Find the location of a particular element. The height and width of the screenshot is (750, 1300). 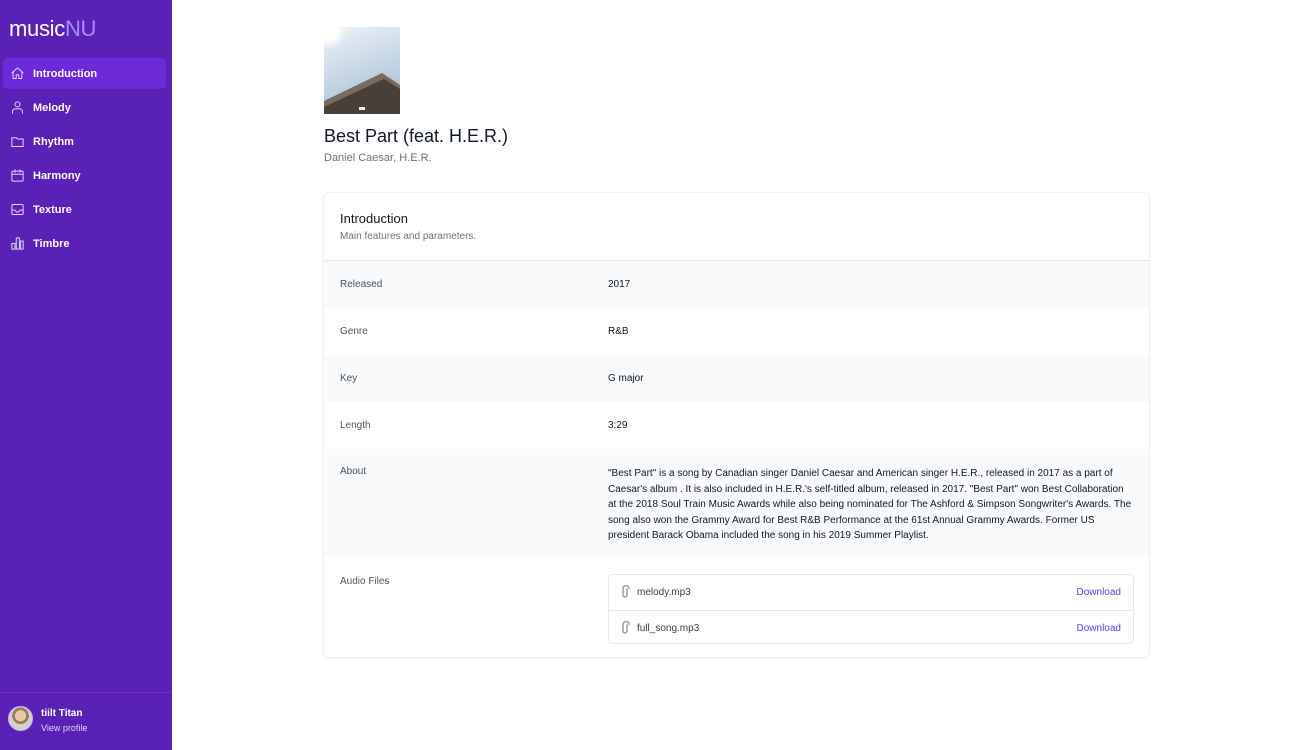

sidebar-item-label: Rhythm is located at coordinates (53, 141).